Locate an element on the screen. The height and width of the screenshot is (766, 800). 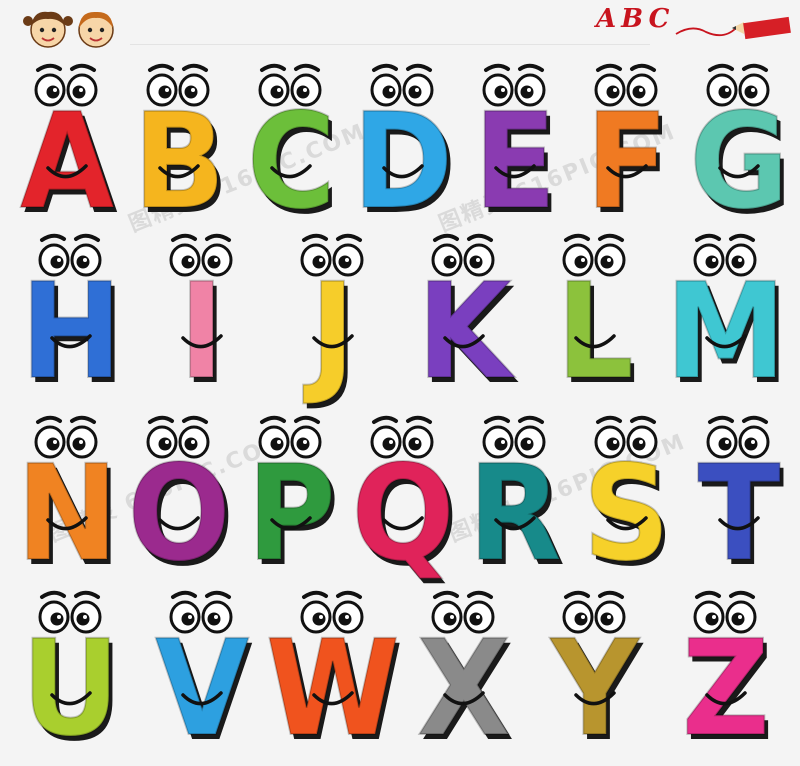
letter-glyph: O is located at coordinates (178, 514).